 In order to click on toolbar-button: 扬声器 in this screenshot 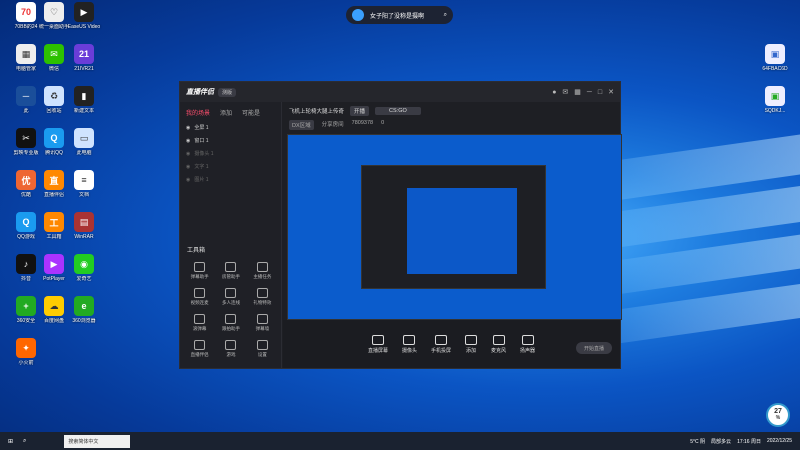, I will do `click(527, 344)`.